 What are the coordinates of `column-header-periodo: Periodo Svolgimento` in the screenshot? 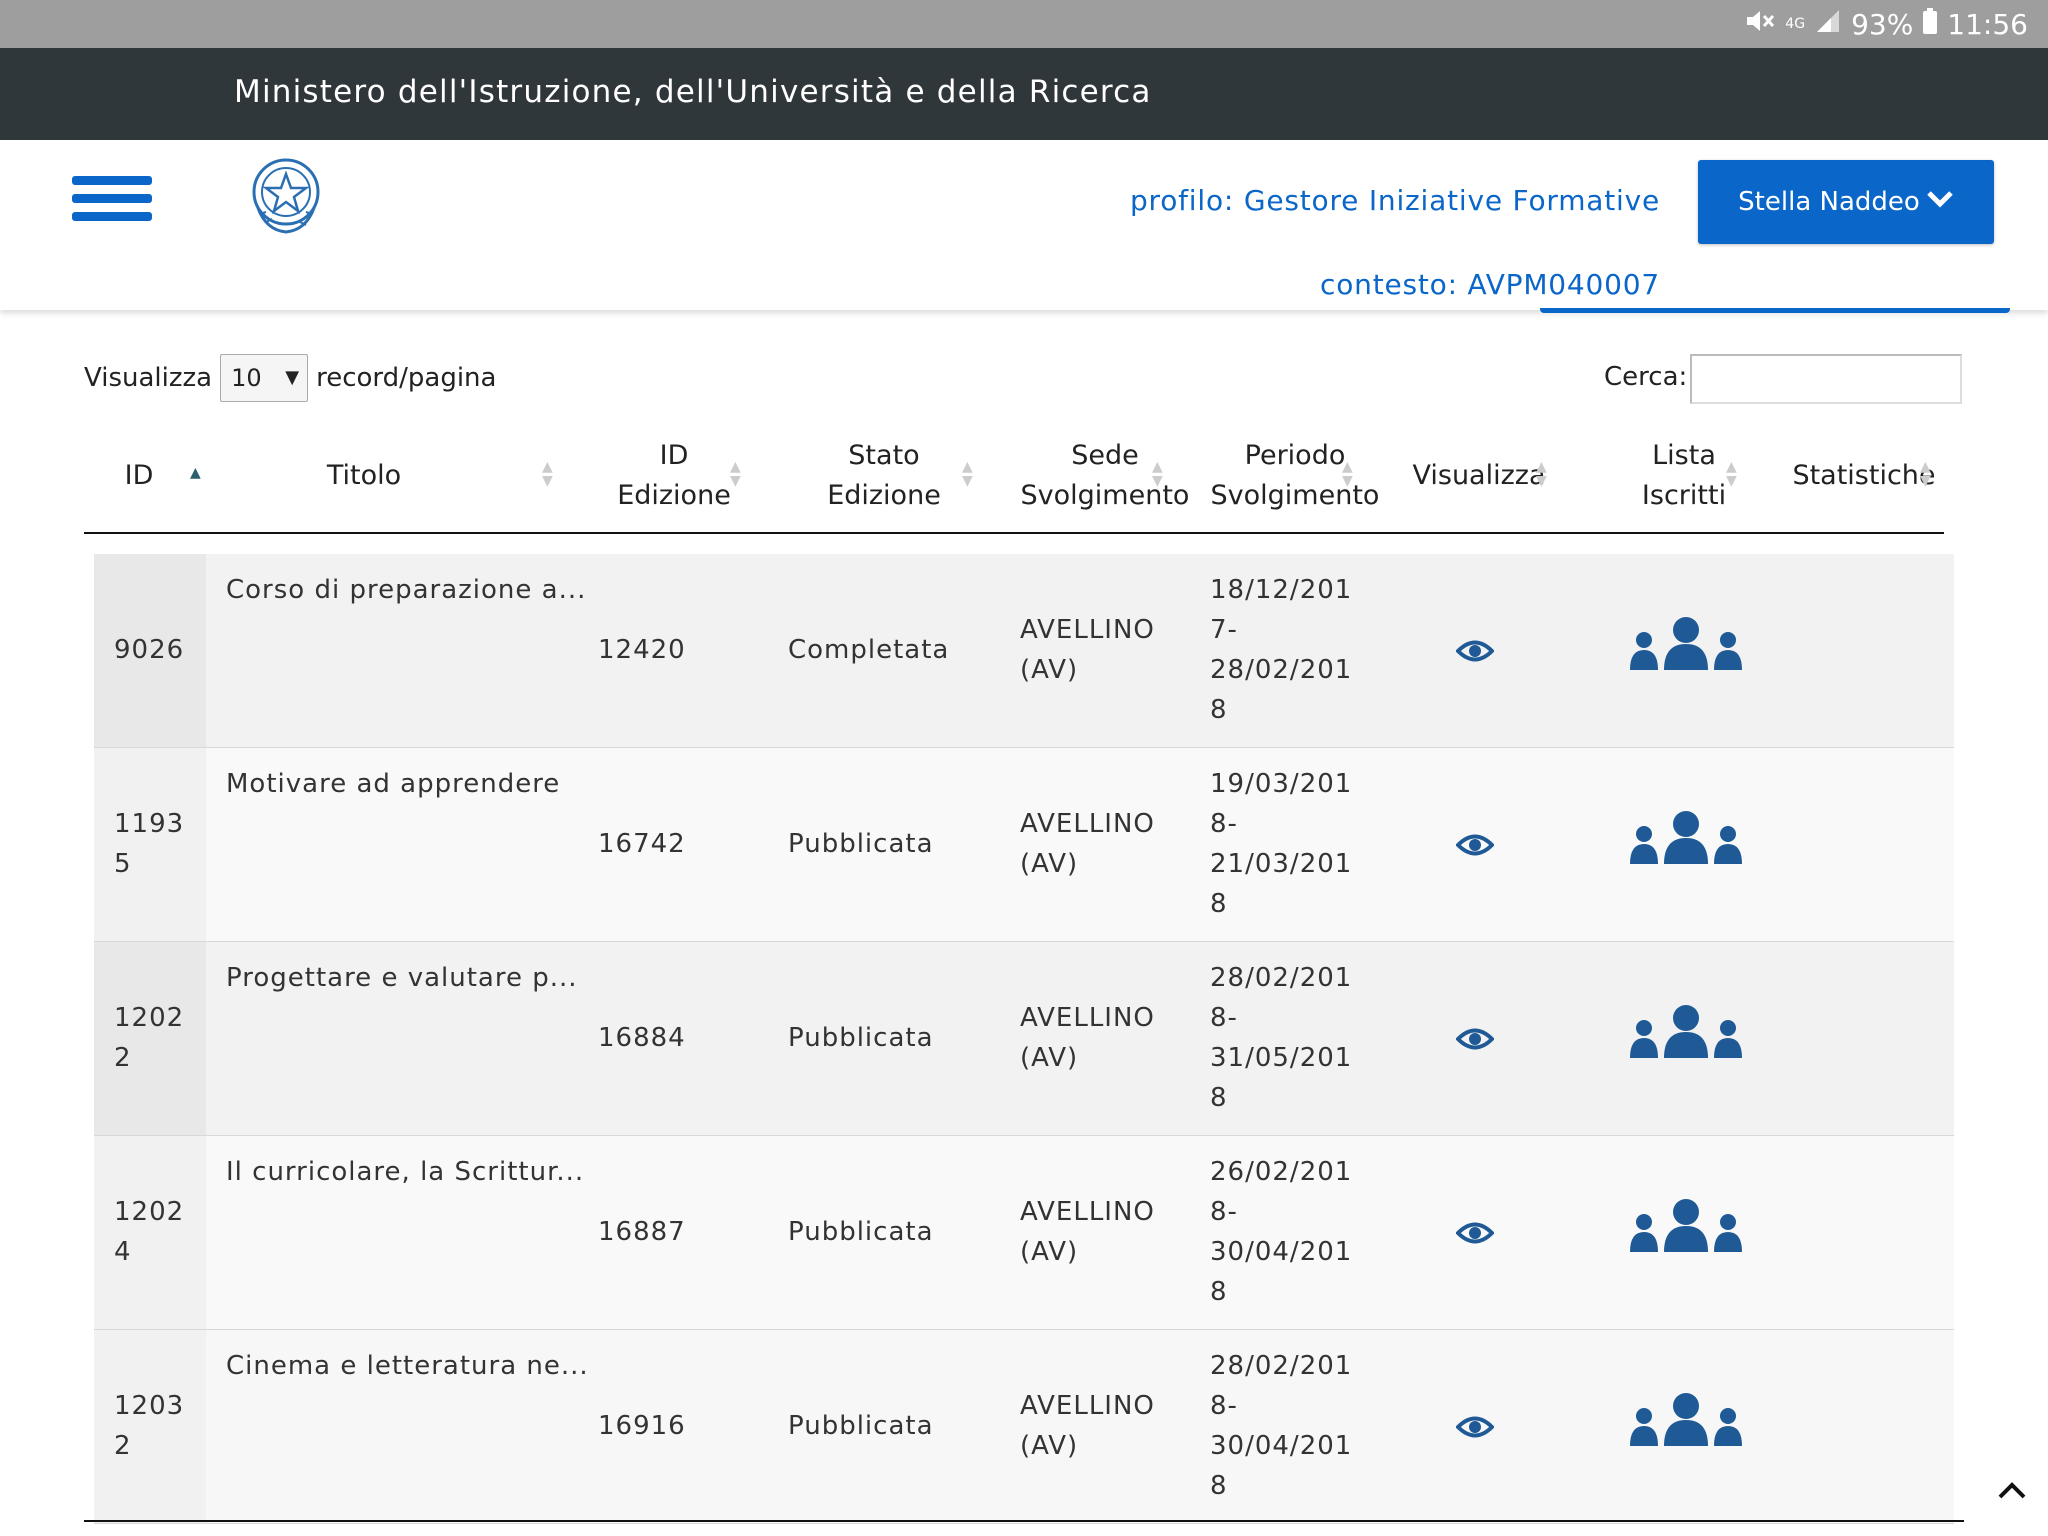 It's located at (1295, 476).